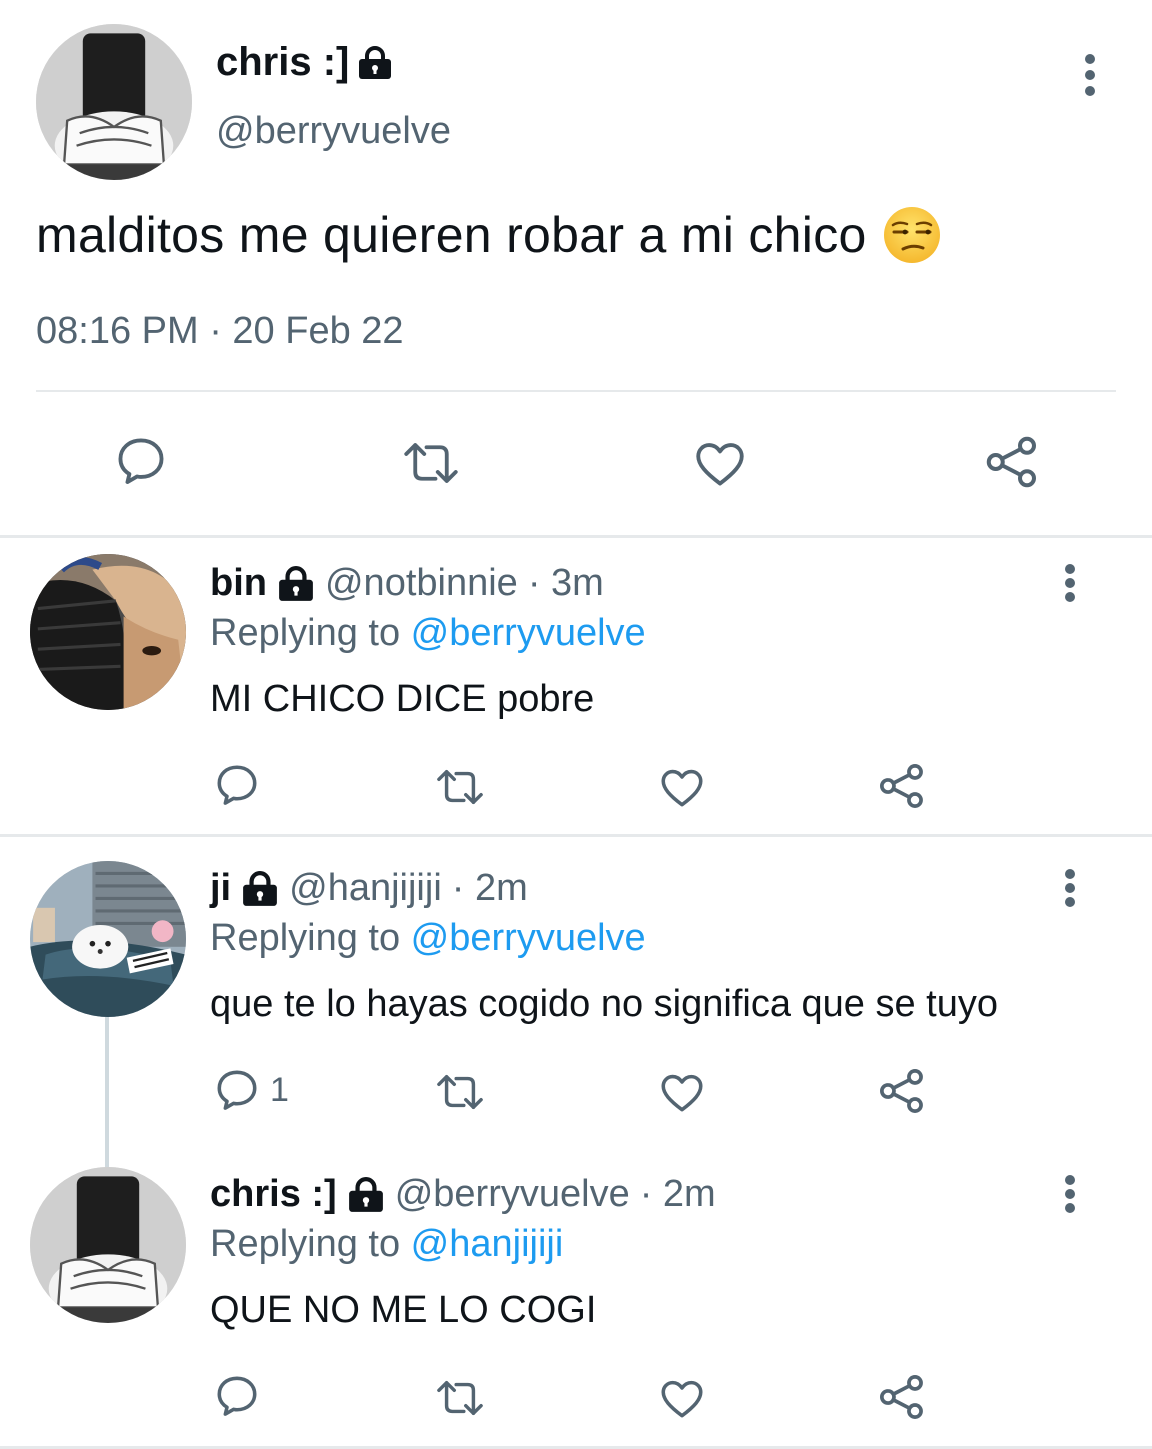  Describe the element at coordinates (576, 391) in the screenshot. I see `divider` at that location.